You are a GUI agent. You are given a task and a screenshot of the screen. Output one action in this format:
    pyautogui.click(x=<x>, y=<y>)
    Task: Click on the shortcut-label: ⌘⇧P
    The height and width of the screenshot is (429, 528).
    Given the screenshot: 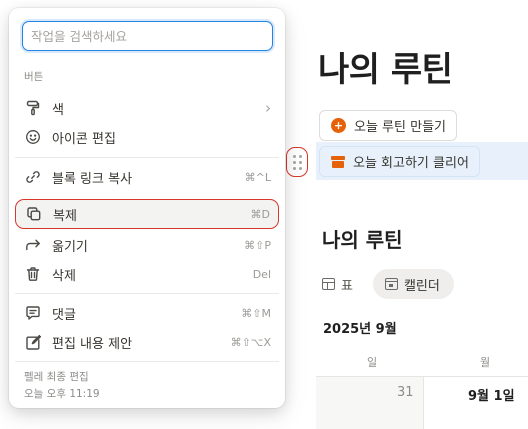 What is the action you would take?
    pyautogui.click(x=257, y=245)
    